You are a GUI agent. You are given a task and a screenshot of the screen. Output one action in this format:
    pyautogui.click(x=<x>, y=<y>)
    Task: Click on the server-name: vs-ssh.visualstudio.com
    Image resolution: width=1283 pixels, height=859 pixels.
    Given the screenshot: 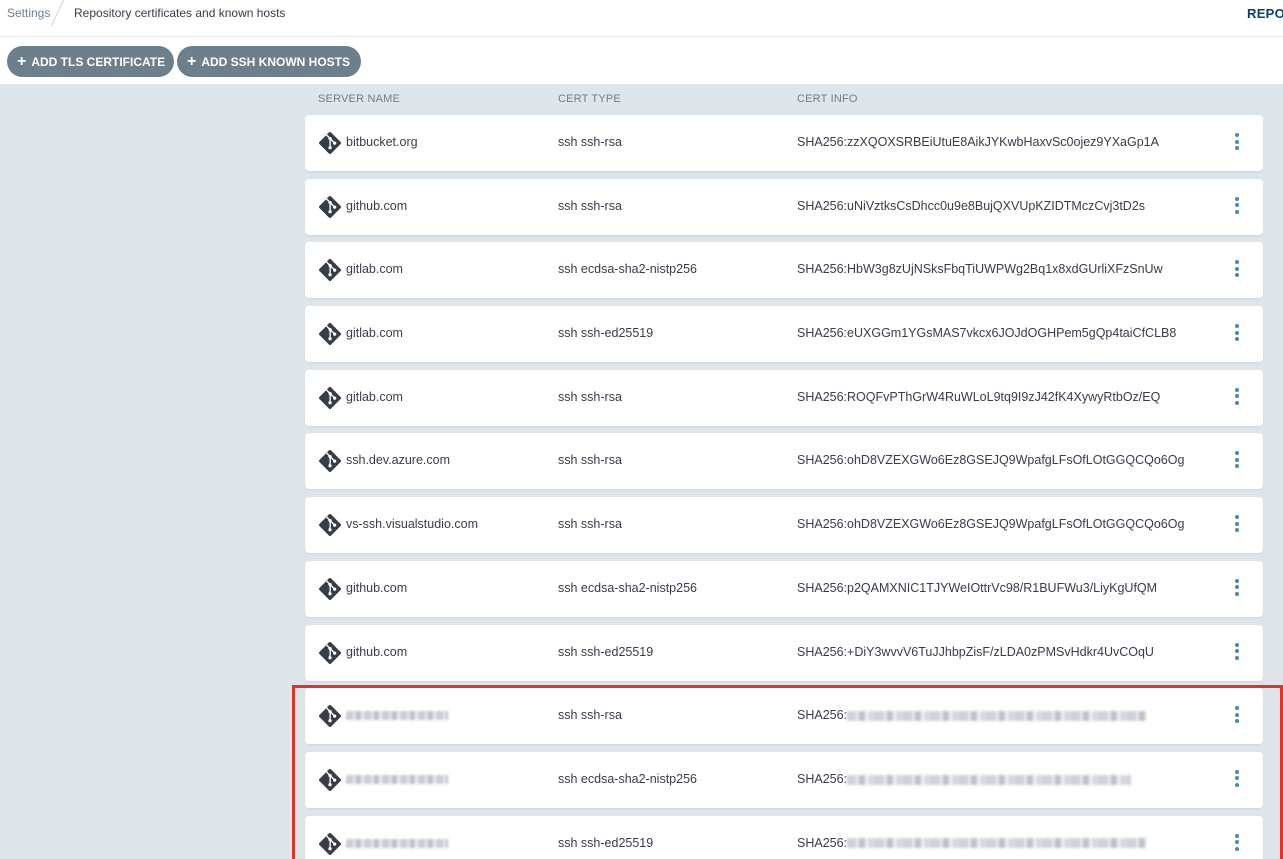 What is the action you would take?
    pyautogui.click(x=412, y=524)
    